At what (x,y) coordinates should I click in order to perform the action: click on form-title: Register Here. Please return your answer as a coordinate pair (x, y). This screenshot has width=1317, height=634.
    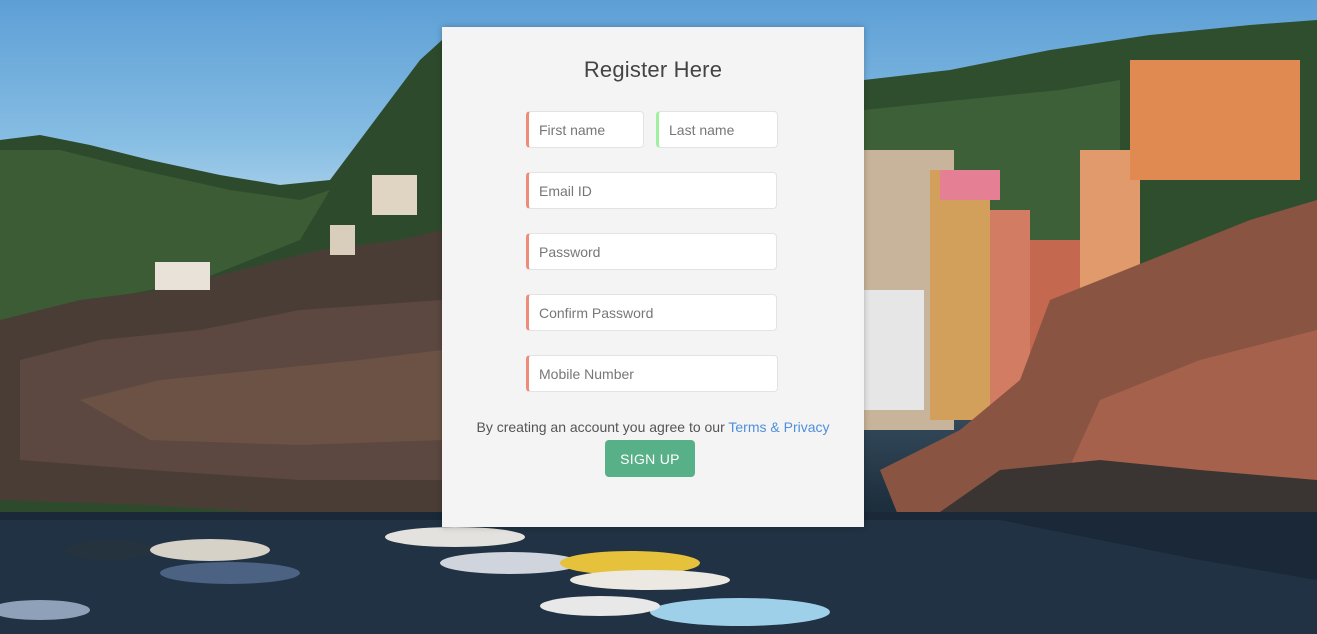
    Looking at the image, I should click on (653, 69).